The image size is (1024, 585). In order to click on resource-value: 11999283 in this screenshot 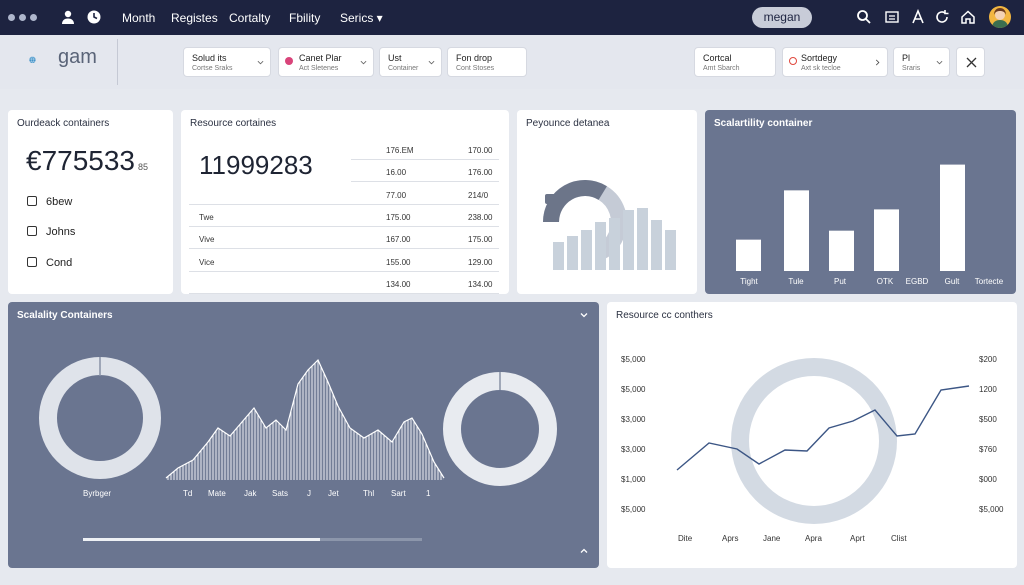, I will do `click(256, 165)`.